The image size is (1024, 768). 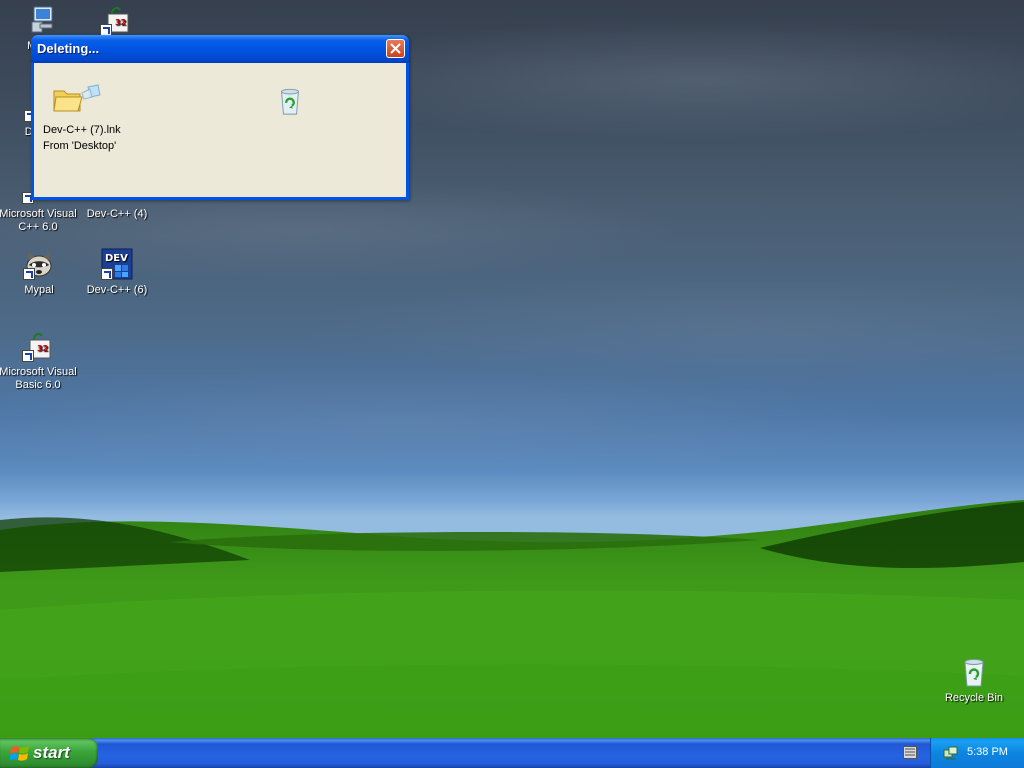 What do you see at coordinates (19, 753) in the screenshot?
I see `windows-logo-icon` at bounding box center [19, 753].